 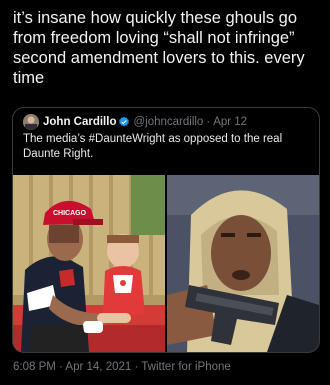 I want to click on quoted-author-avatar, so click(x=31, y=122).